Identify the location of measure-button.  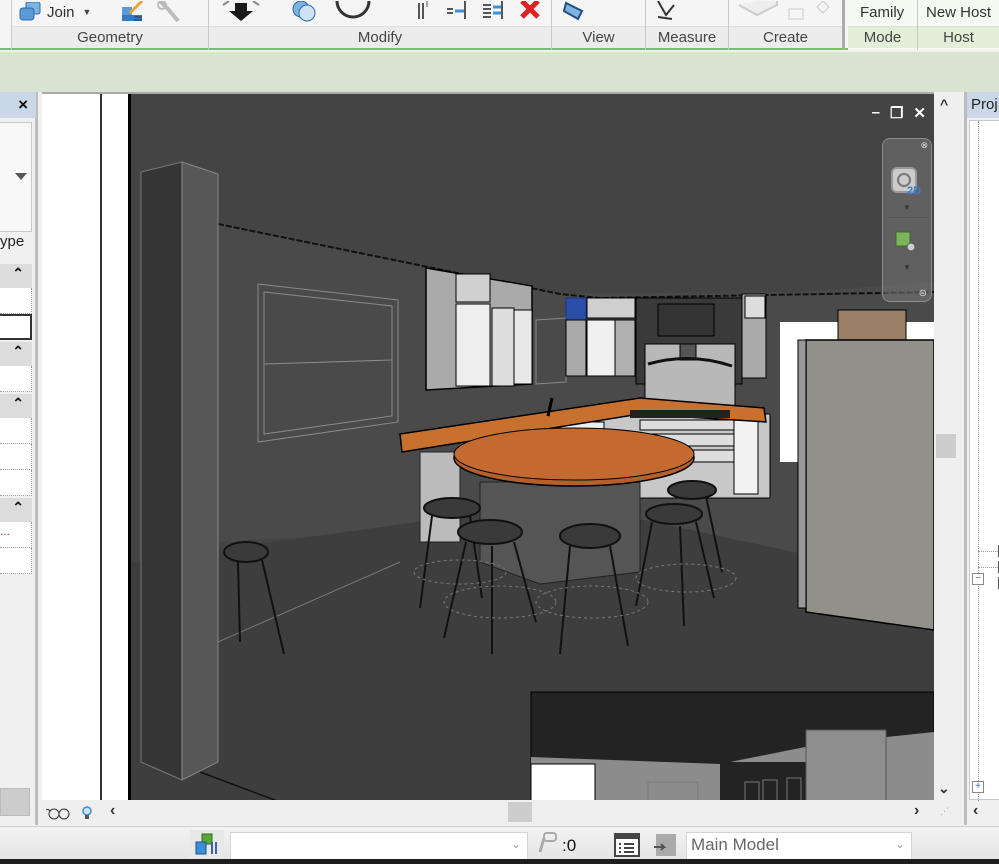
(667, 12).